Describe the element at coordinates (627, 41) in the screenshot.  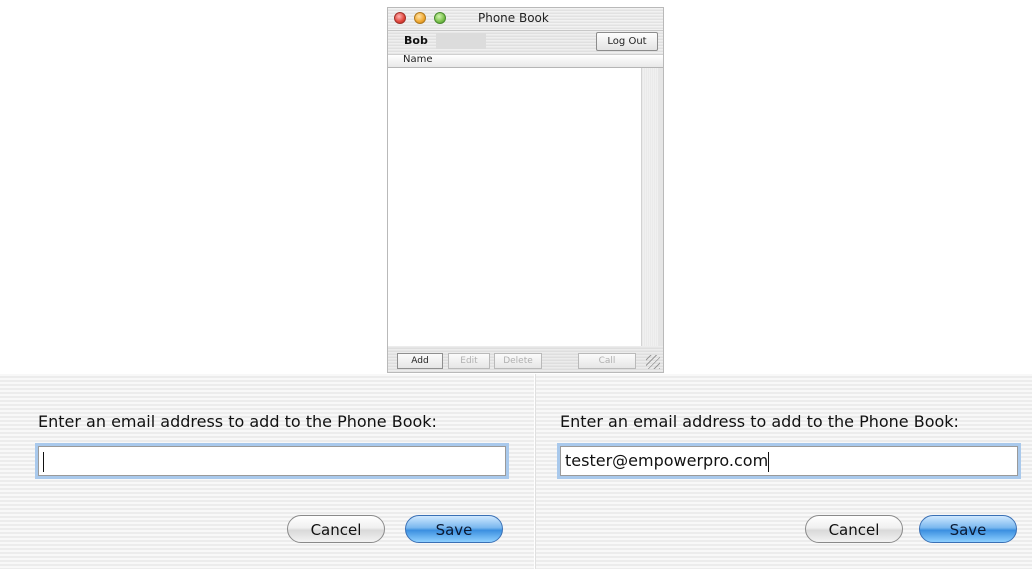
I see `log-out-button: Log Out` at that location.